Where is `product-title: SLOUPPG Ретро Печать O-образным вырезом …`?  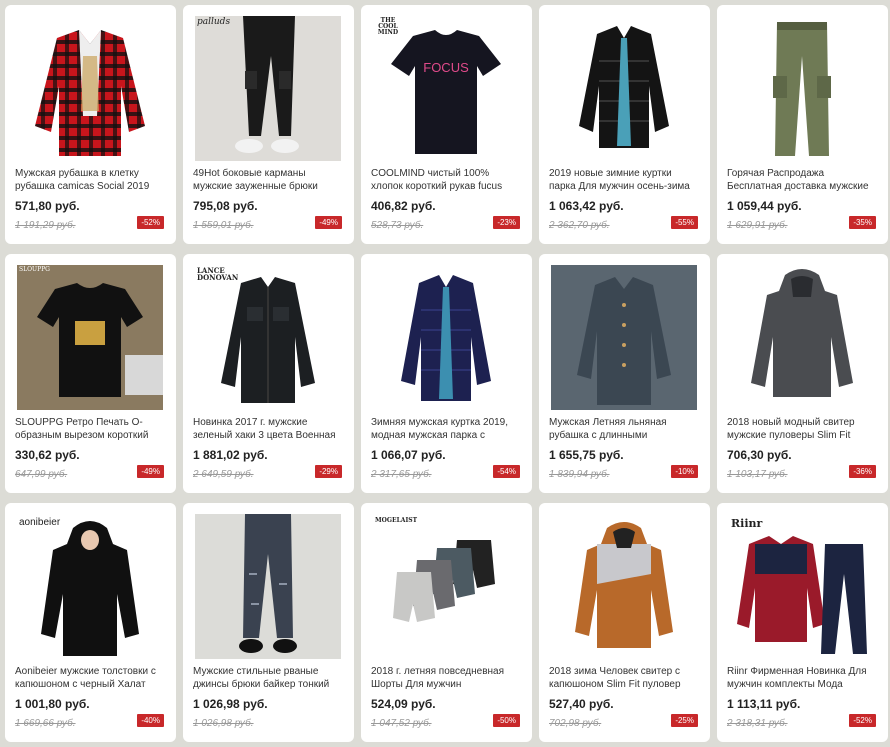 product-title: SLOUPPG Ретро Печать O-образным вырезом … is located at coordinates (91, 429).